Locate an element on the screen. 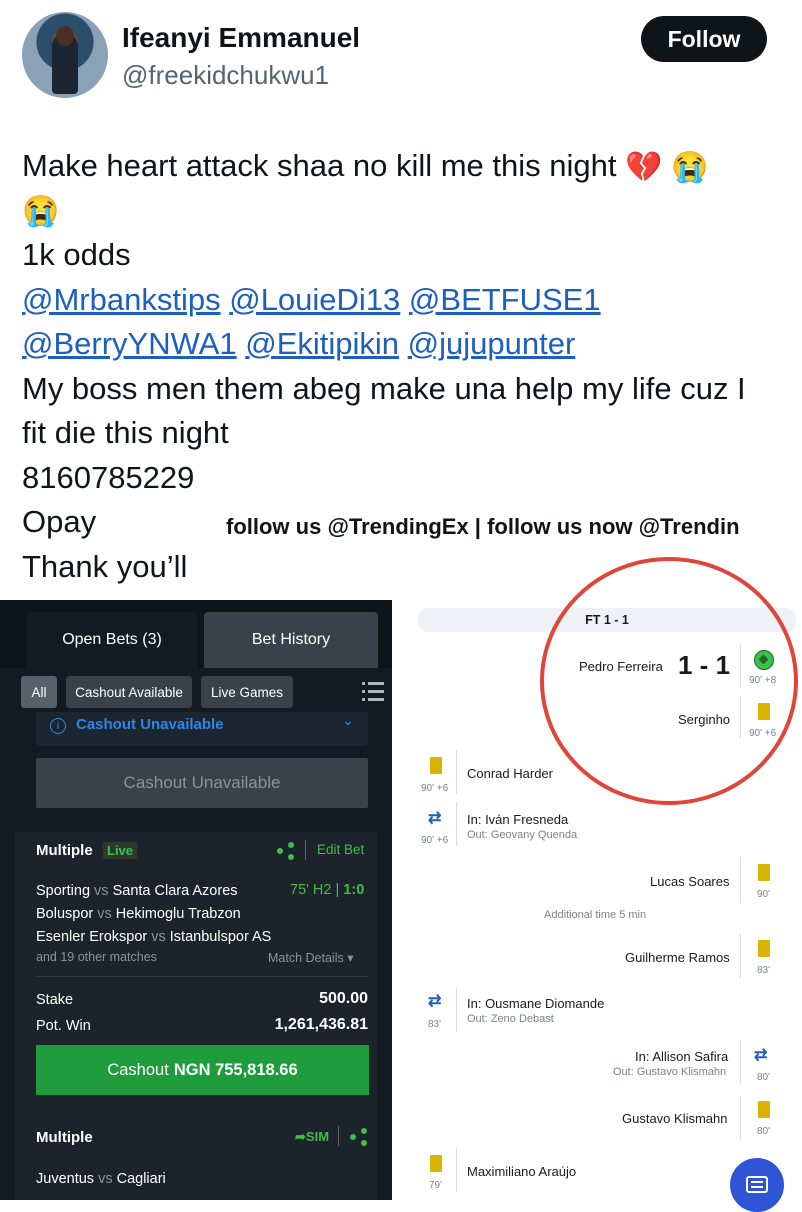 The width and height of the screenshot is (802, 1212). cashout-info-row: i Cashout Unavailable ⌄ is located at coordinates (202, 729).